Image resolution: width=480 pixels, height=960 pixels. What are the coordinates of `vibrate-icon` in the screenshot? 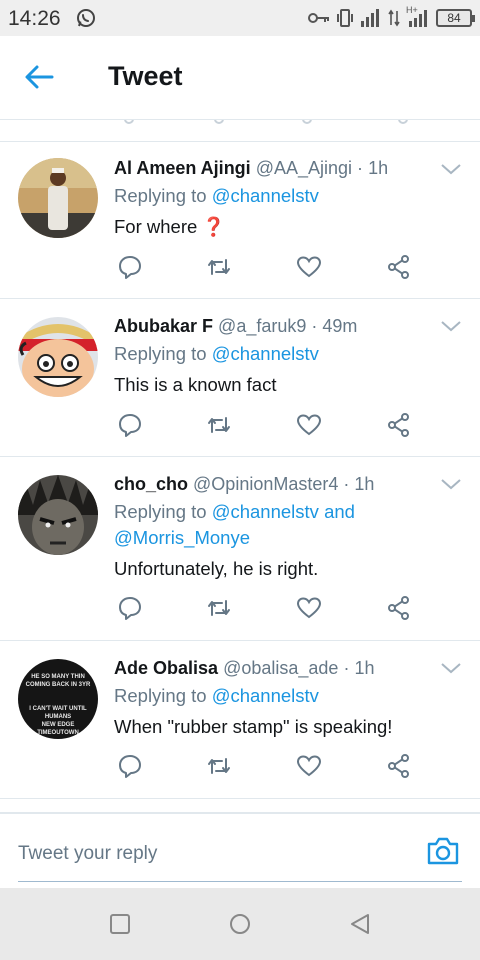 It's located at (345, 18).